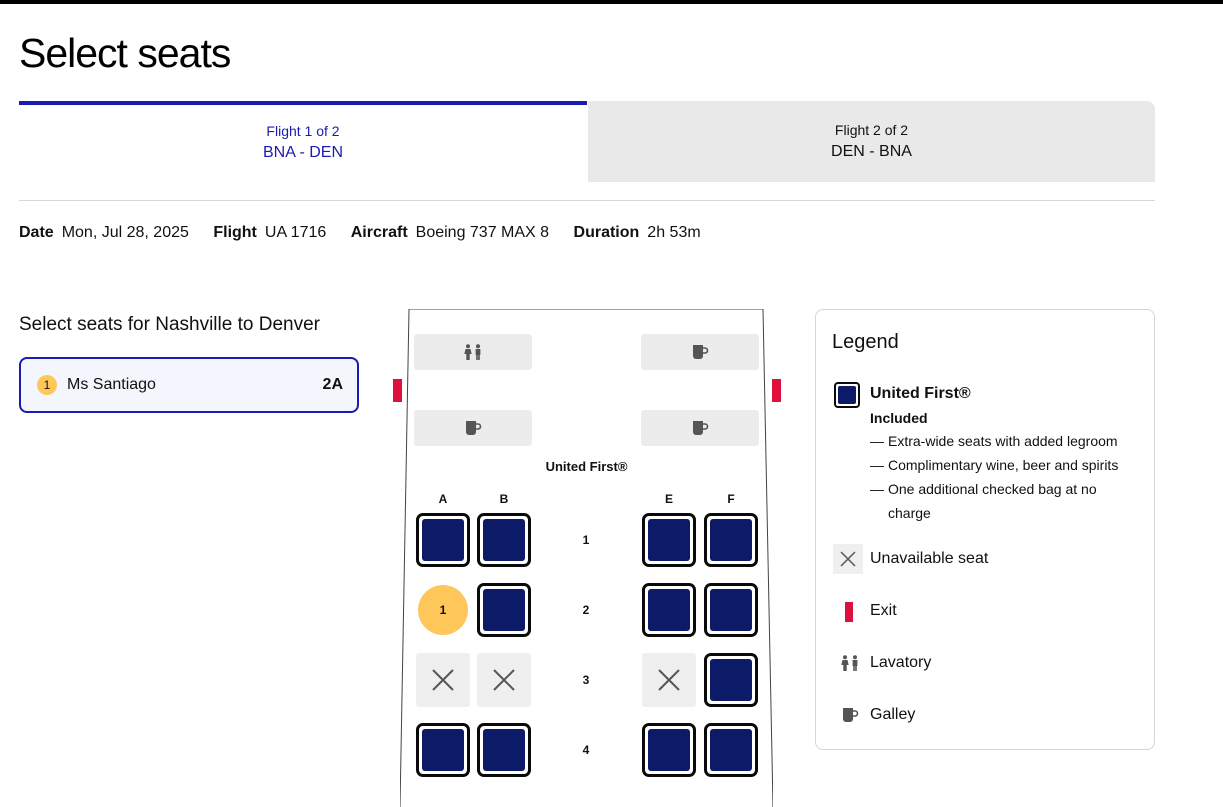 The width and height of the screenshot is (1223, 807). What do you see at coordinates (731, 499) in the screenshot?
I see `column-letter-f: F` at bounding box center [731, 499].